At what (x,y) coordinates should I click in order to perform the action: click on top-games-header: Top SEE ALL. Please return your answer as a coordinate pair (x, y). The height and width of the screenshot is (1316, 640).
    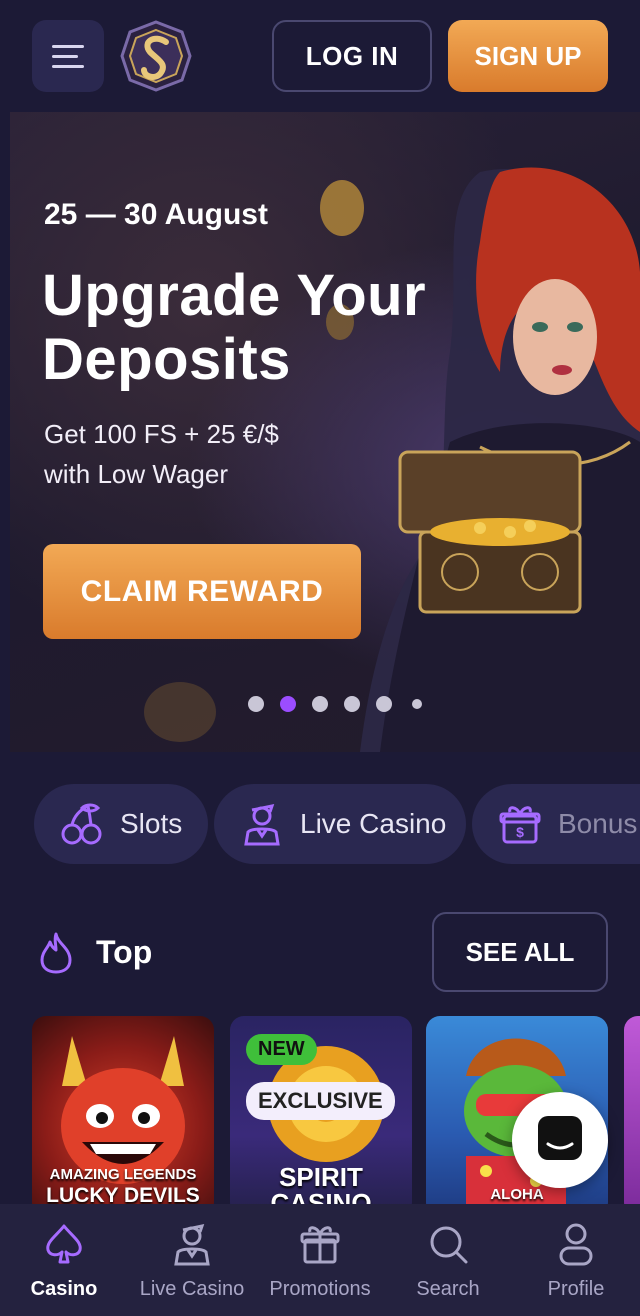
    Looking at the image, I should click on (320, 952).